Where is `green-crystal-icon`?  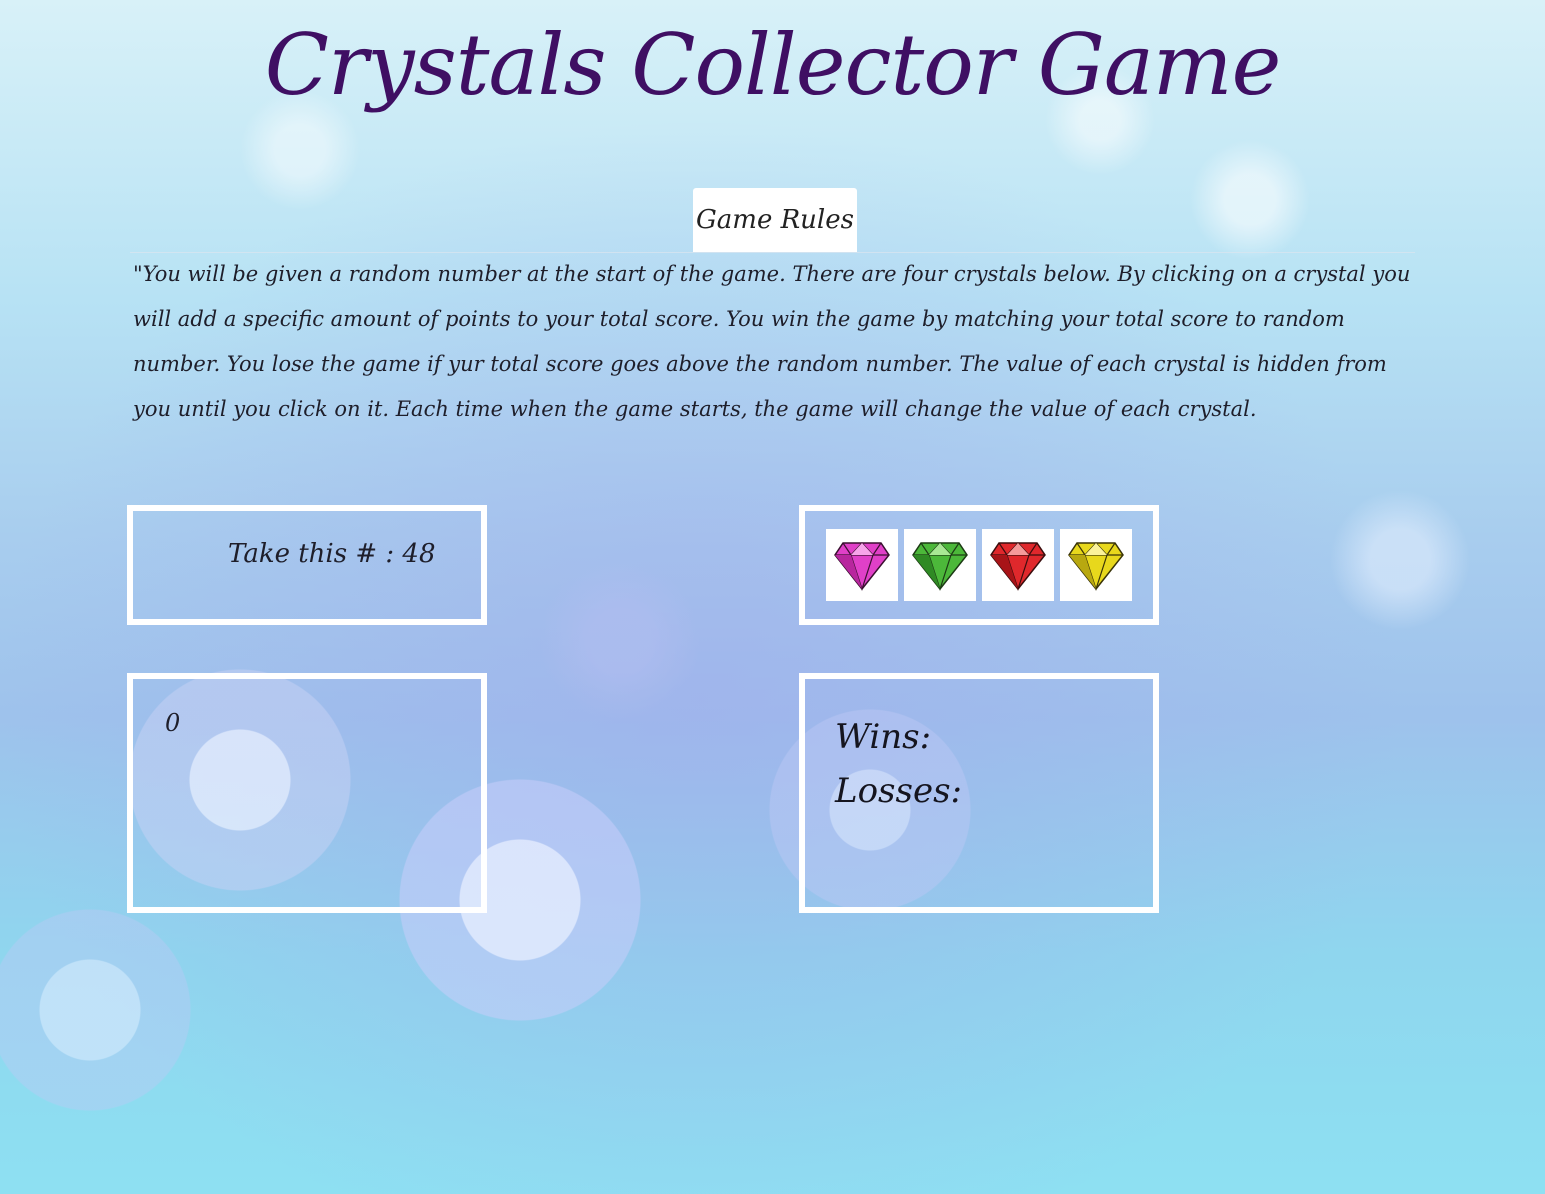 green-crystal-icon is located at coordinates (940, 566).